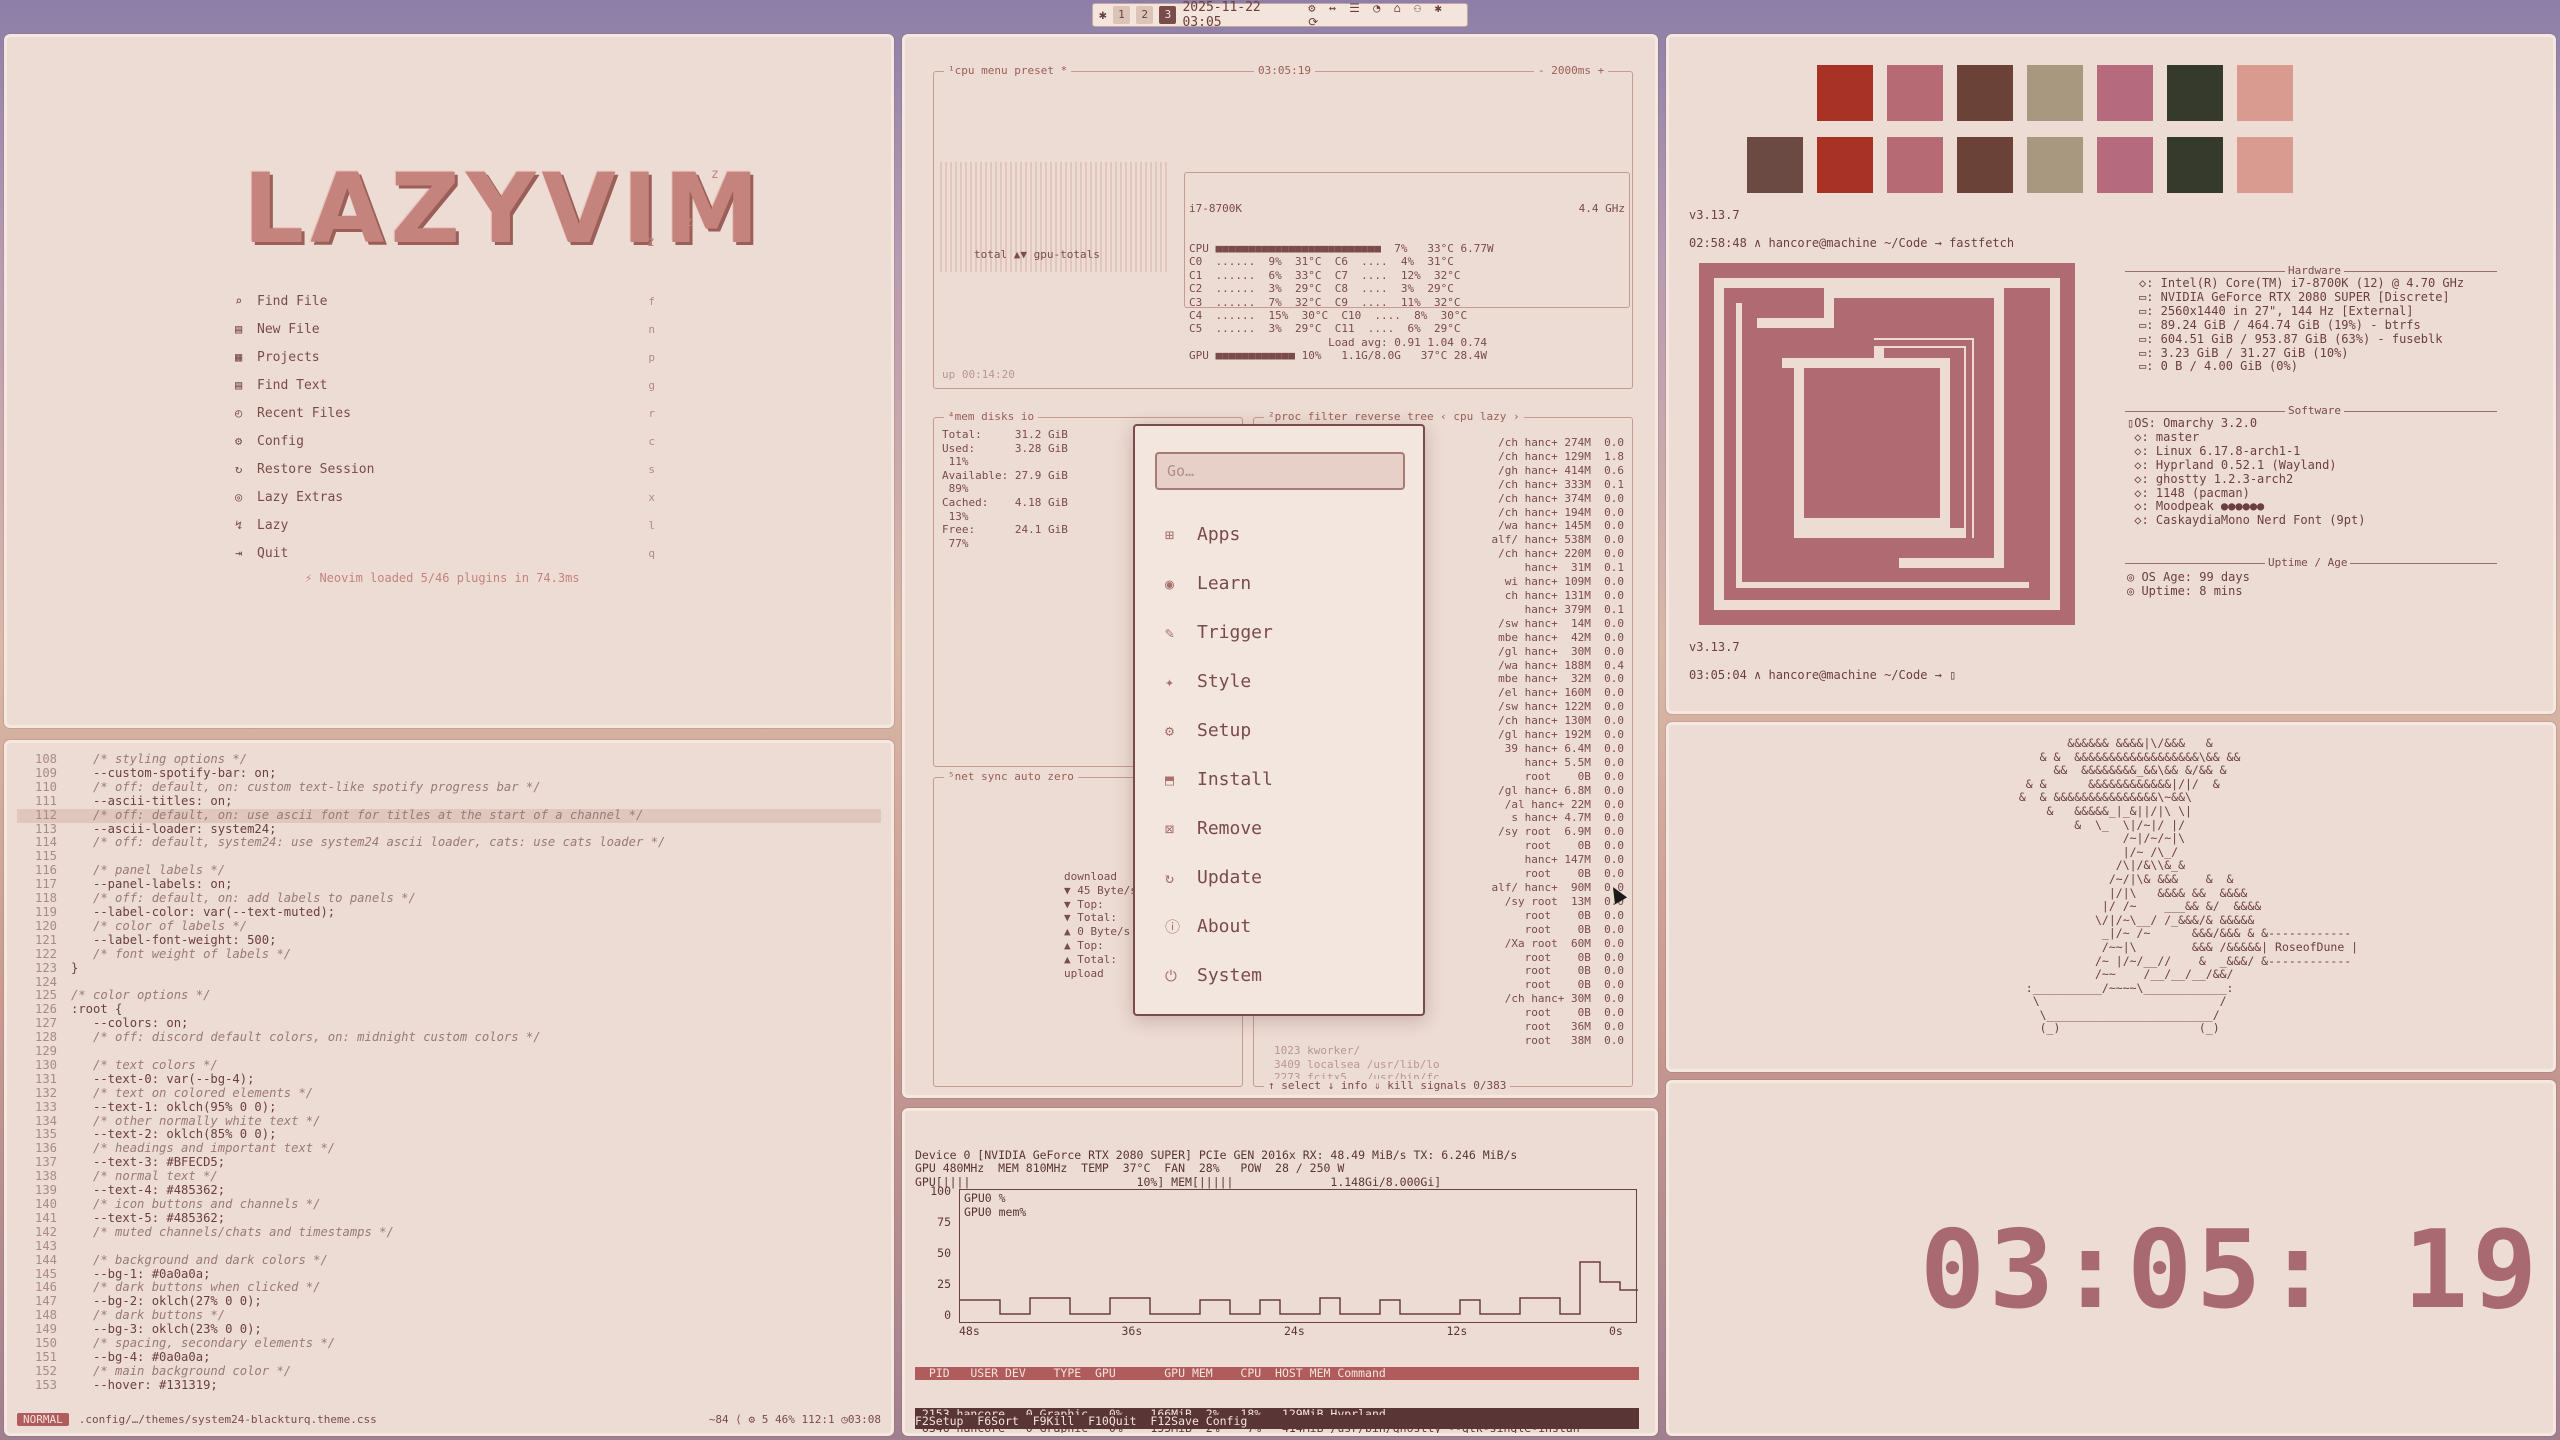  I want to click on code-line: 146 /* dark buttons when clicked */, so click(449, 1287).